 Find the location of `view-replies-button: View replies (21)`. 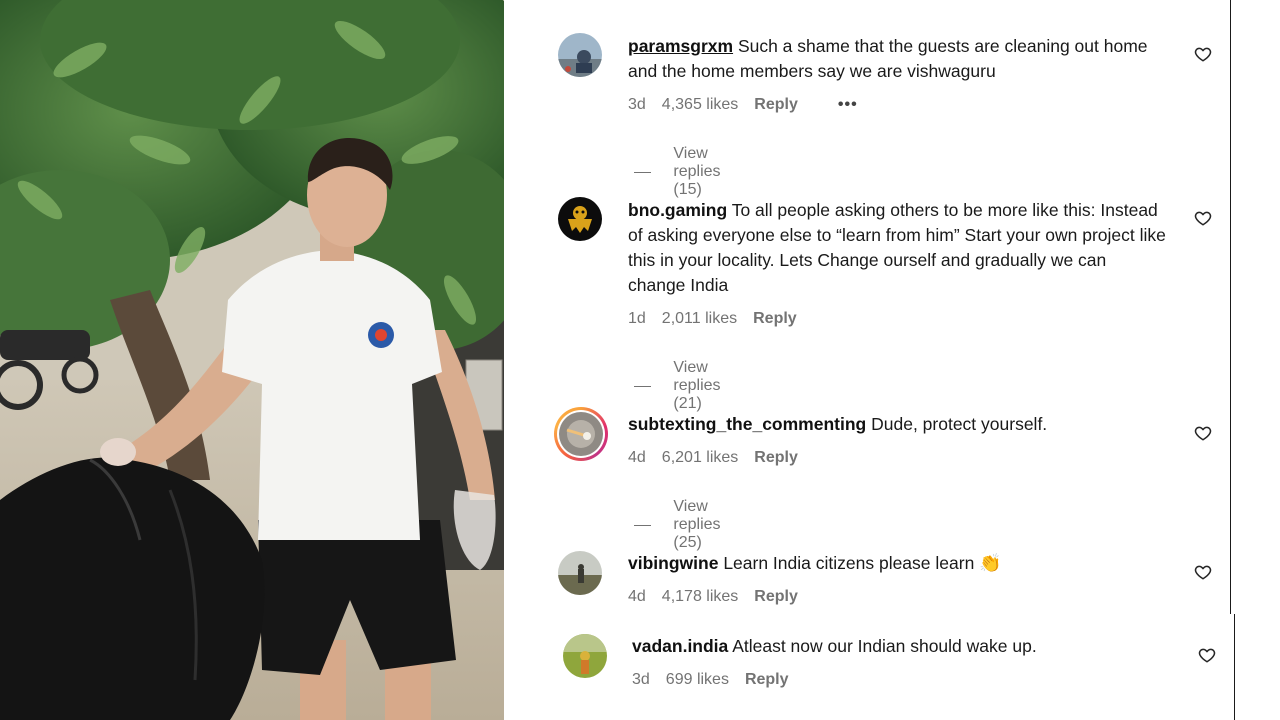

view-replies-button: View replies (21) is located at coordinates (685, 386).